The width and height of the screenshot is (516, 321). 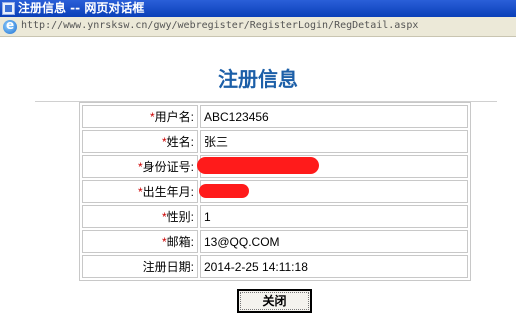 I want to click on field-label-text: 注册日期:, so click(x=168, y=267).